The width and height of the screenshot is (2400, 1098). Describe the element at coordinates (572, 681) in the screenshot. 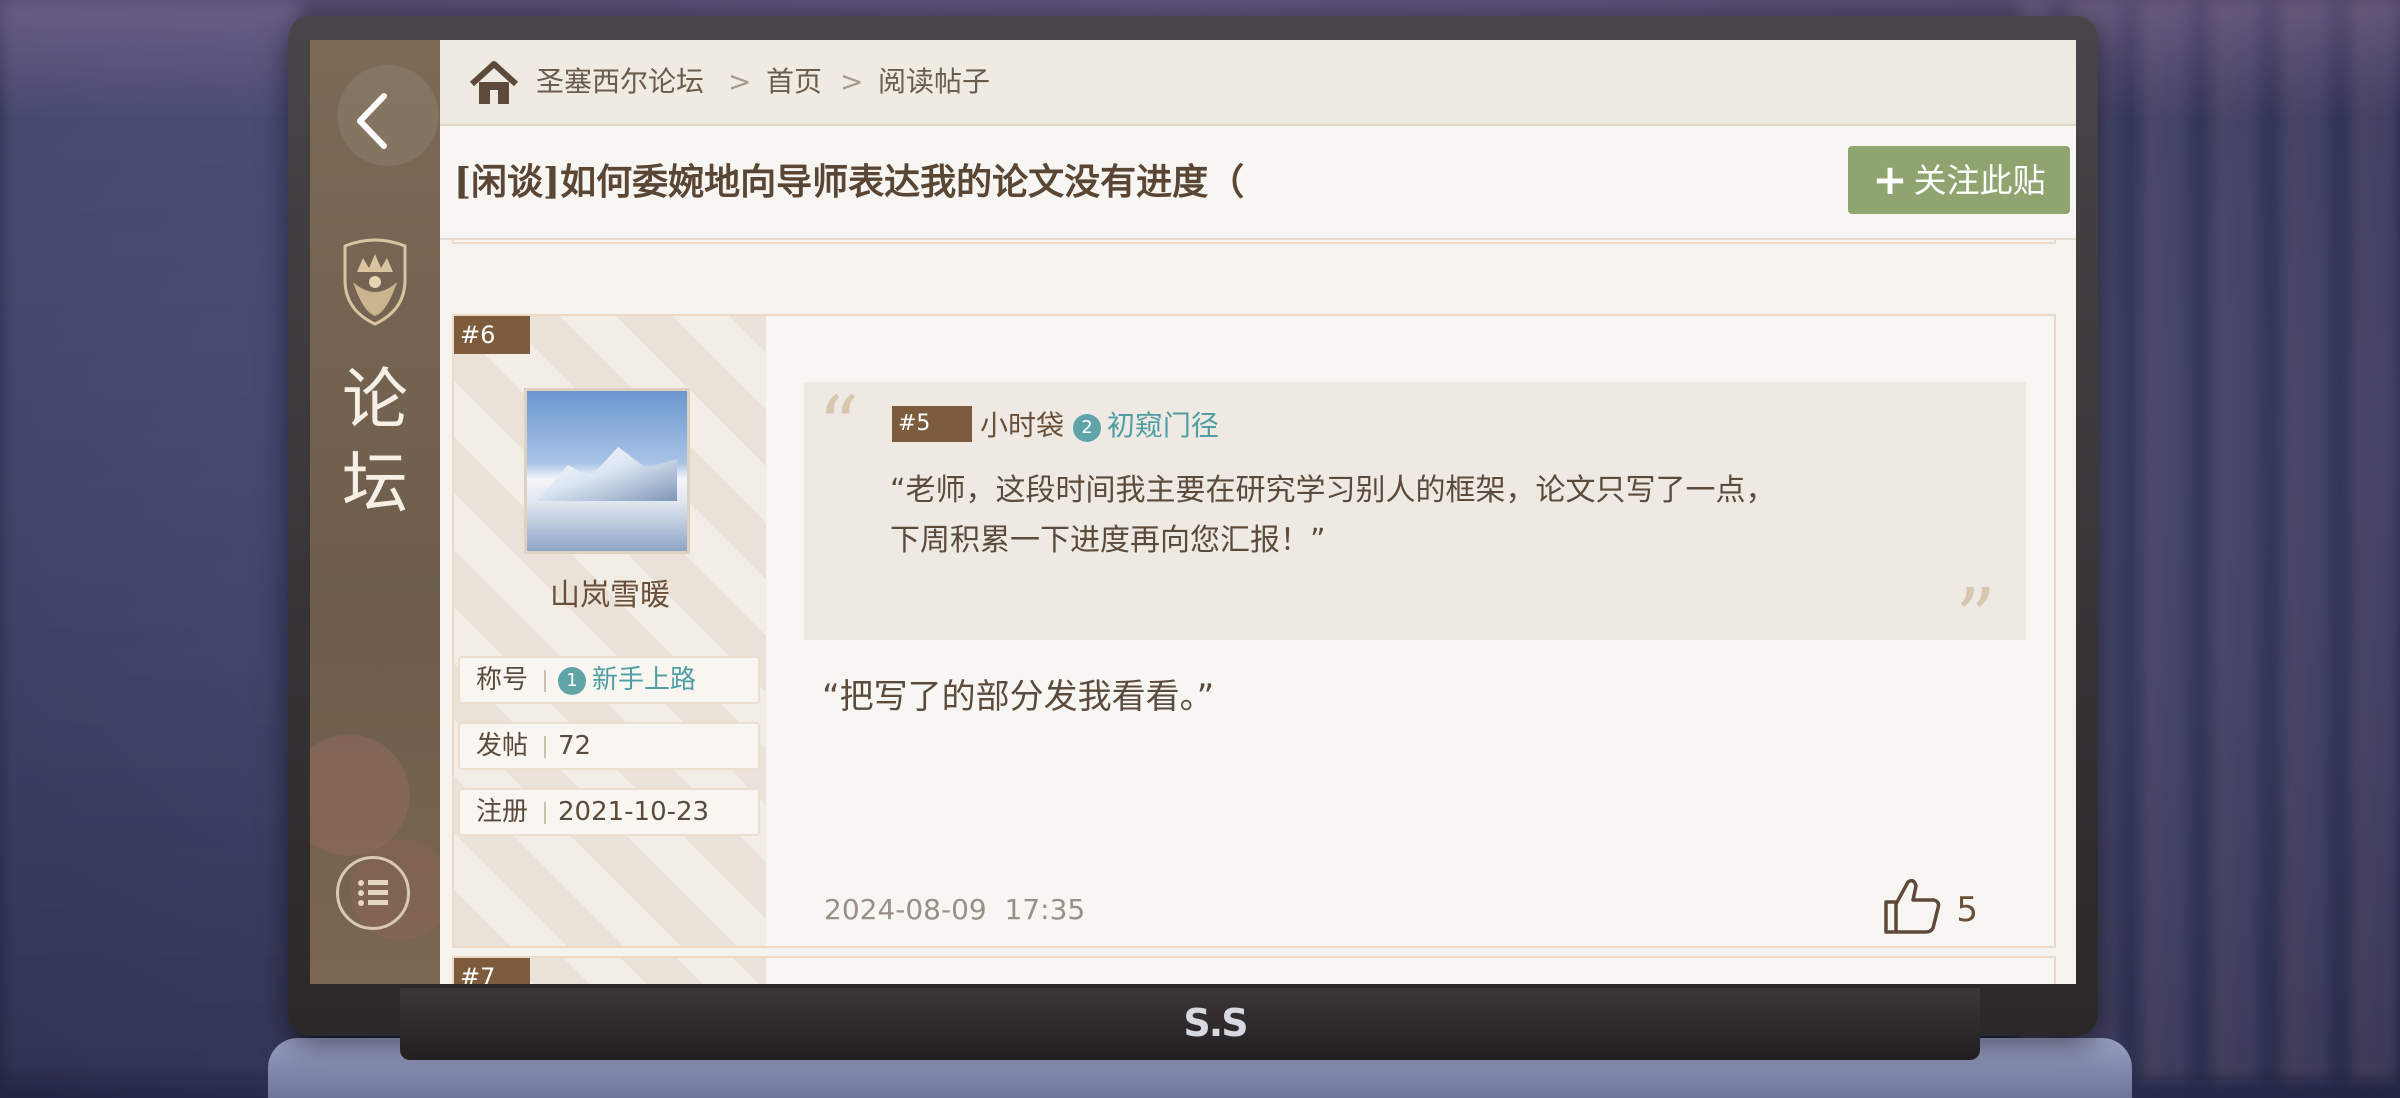

I see `rank-badge-icon: 1` at that location.